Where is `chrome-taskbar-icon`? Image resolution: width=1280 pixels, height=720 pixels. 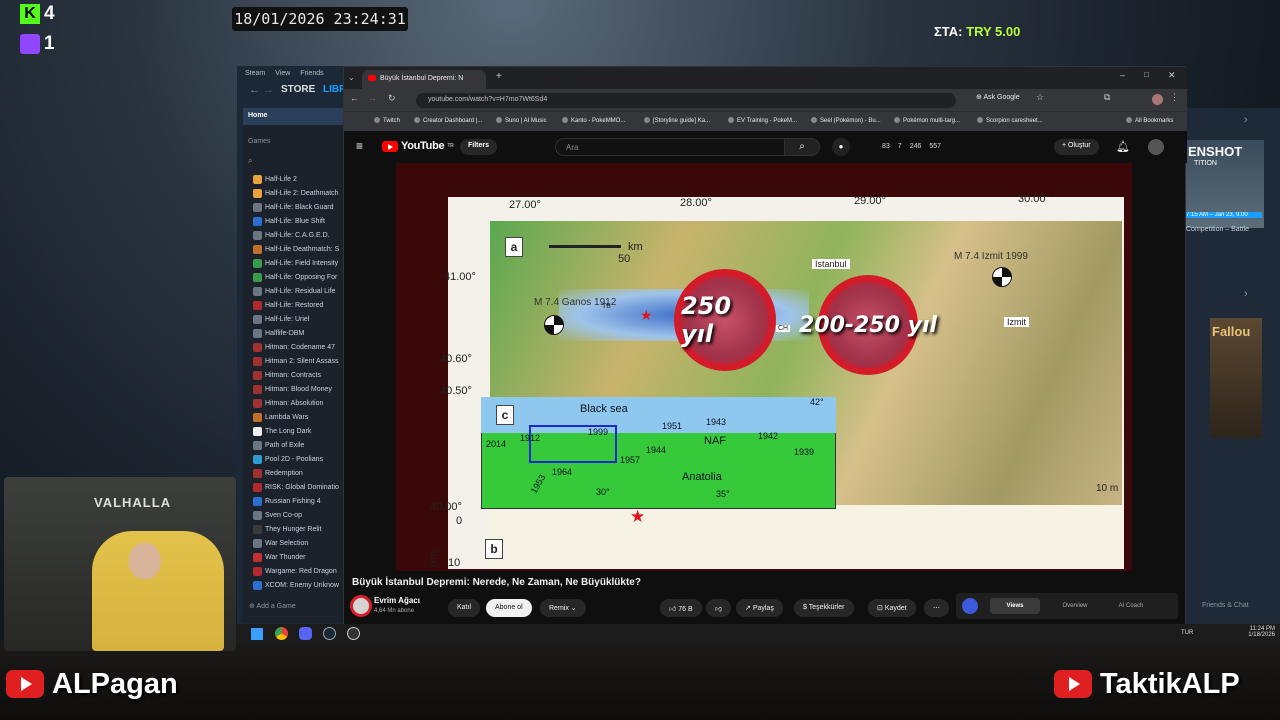
chrome-taskbar-icon is located at coordinates (281, 633).